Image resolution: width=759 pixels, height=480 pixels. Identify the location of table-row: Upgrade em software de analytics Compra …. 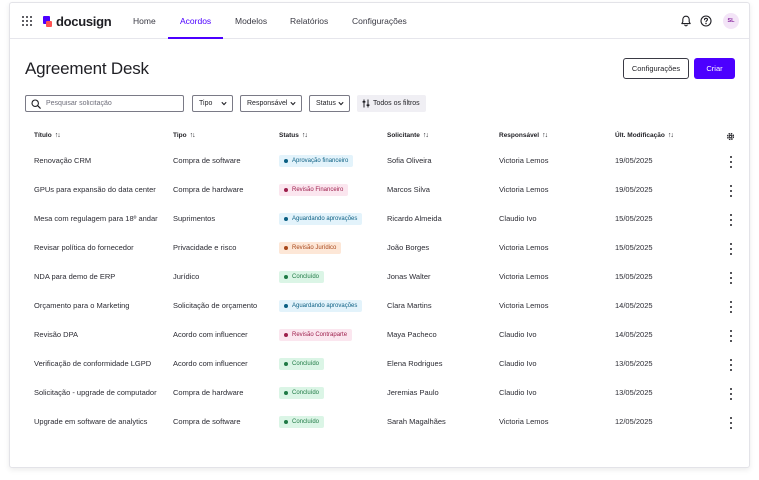
(381, 423).